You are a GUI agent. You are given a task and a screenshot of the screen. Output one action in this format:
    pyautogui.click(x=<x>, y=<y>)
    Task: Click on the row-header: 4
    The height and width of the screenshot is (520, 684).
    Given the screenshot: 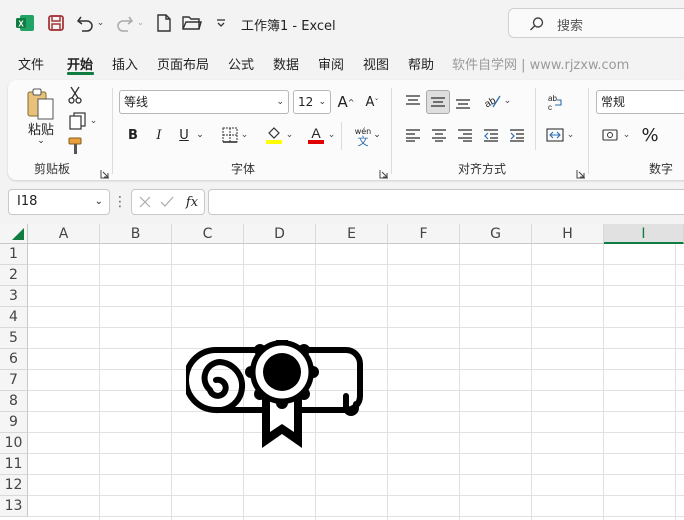 What is the action you would take?
    pyautogui.click(x=14, y=317)
    